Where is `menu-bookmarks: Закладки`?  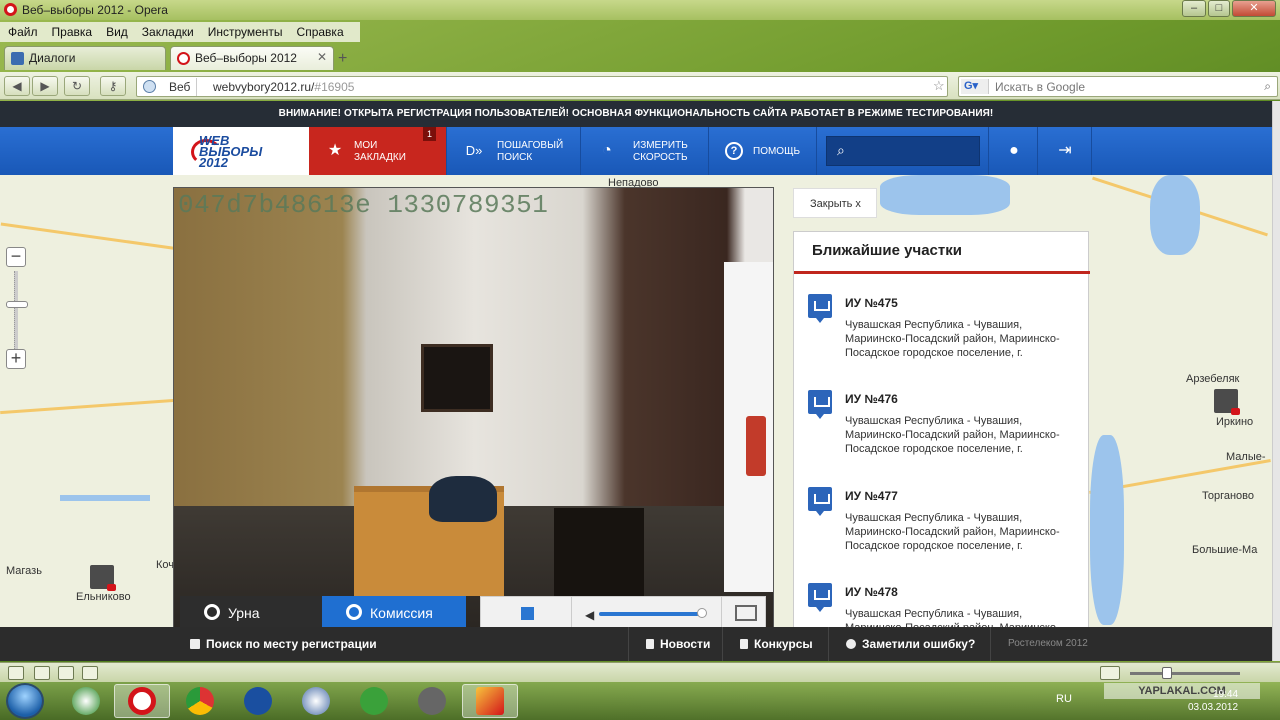
menu-bookmarks: Закладки is located at coordinates (167, 30).